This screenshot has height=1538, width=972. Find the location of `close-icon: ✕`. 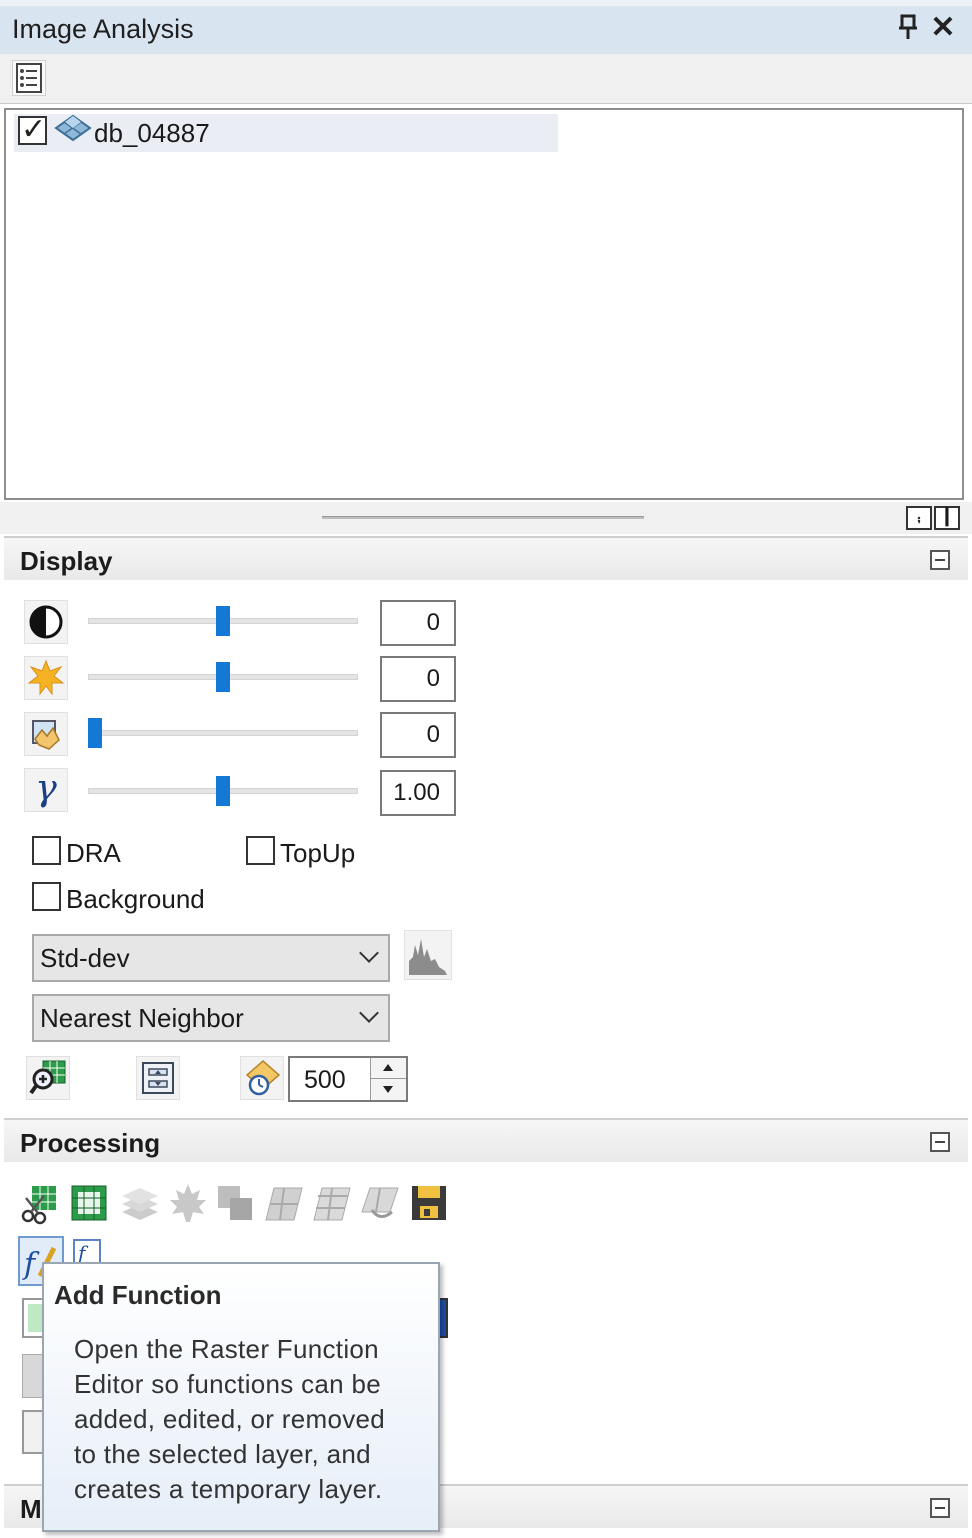

close-icon: ✕ is located at coordinates (943, 27).